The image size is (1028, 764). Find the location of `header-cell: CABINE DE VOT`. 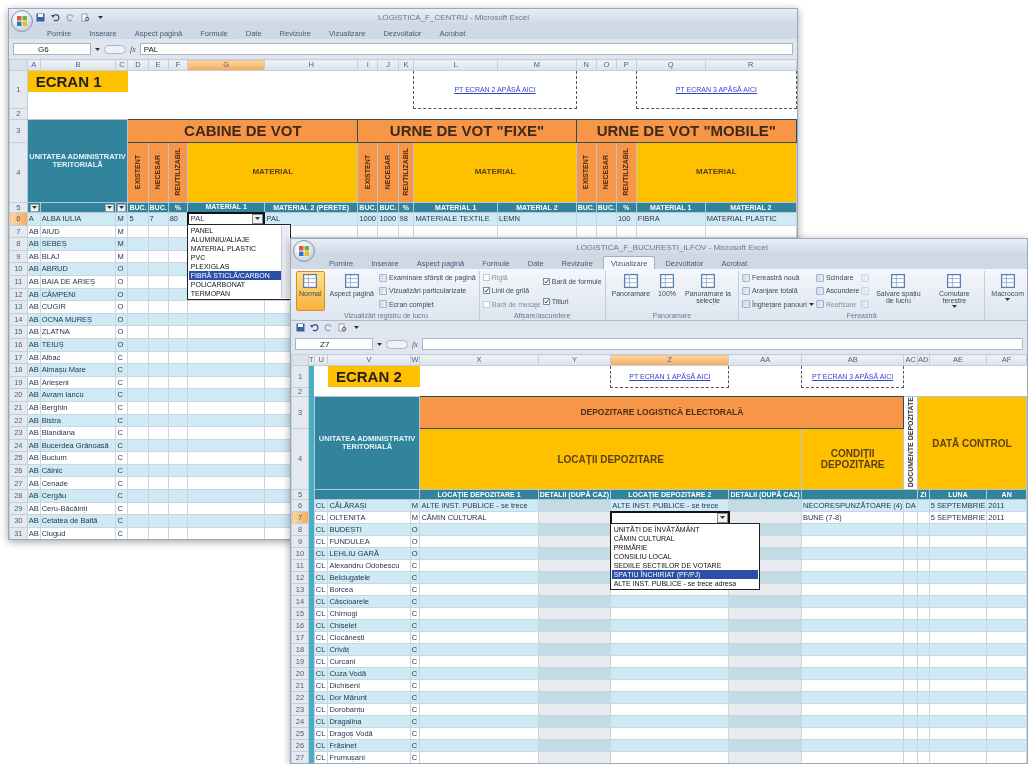

header-cell: CABINE DE VOT is located at coordinates (242, 131).